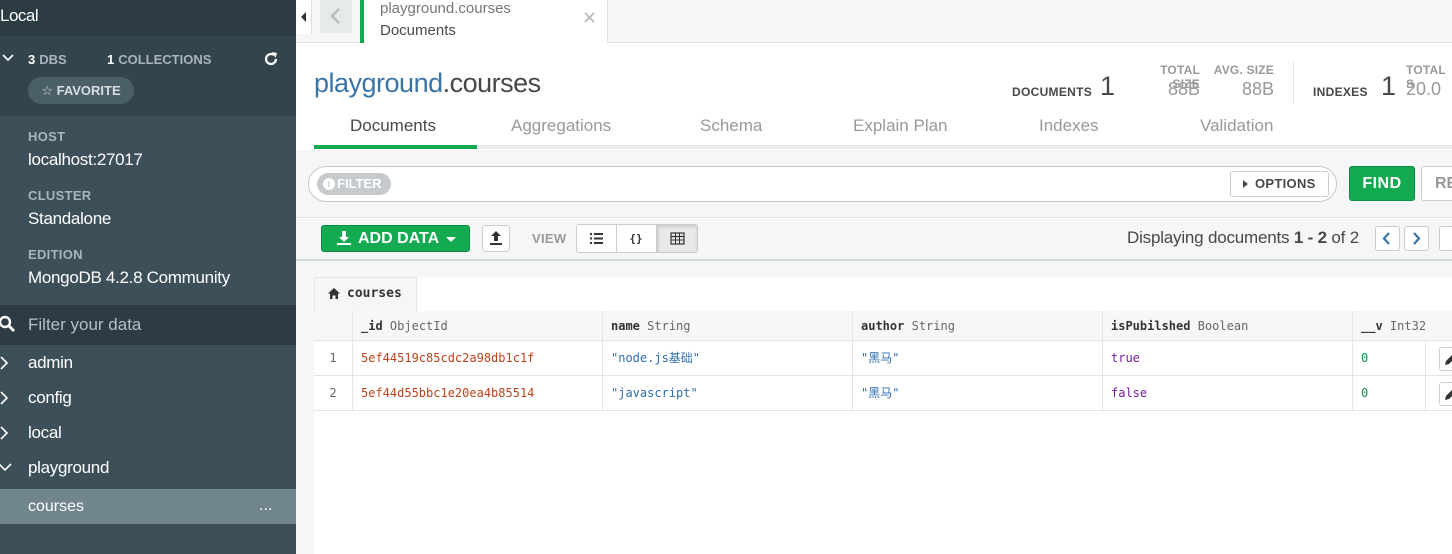 The height and width of the screenshot is (554, 1452). I want to click on options-button: OPTIONS, so click(1279, 184).